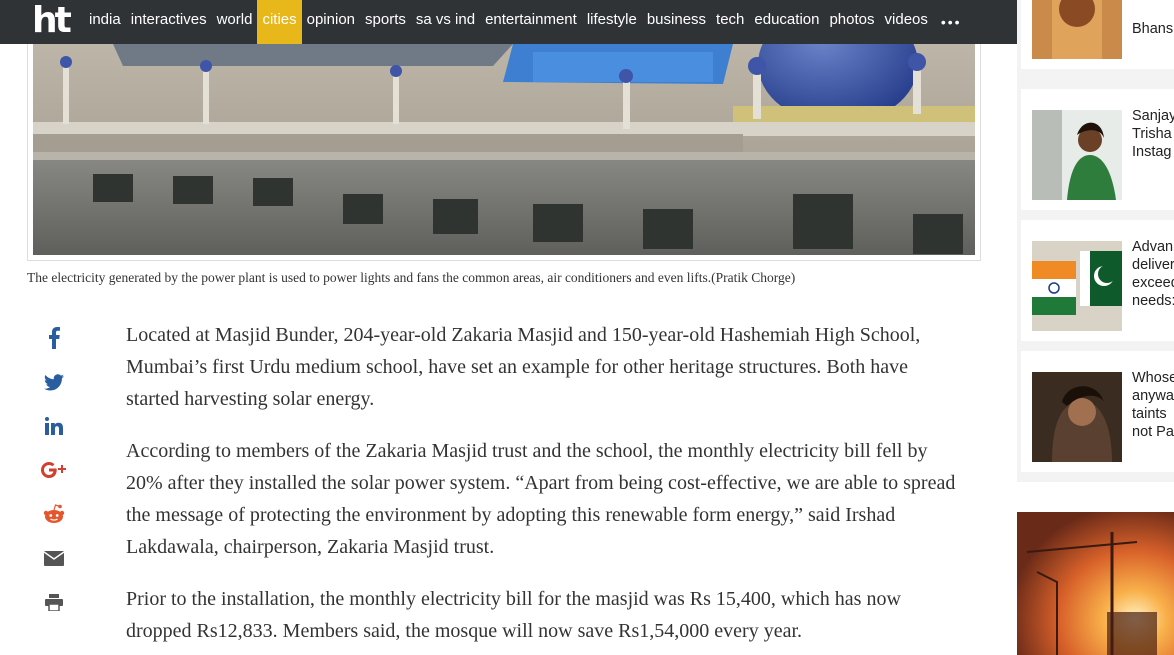 This screenshot has height=655, width=1174. I want to click on title-line: Bhans, so click(1153, 29).